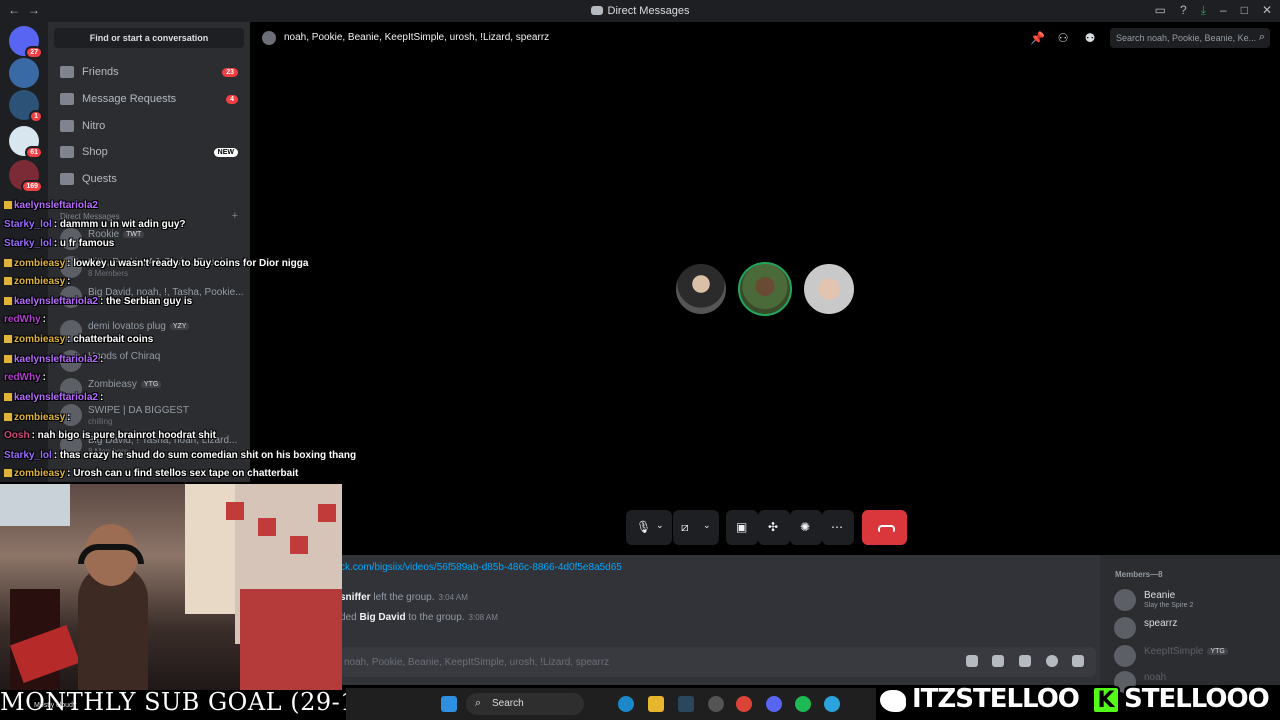 This screenshot has height=720, width=1280. What do you see at coordinates (348, 617) in the screenshot?
I see `message-text-prefix: ded` at bounding box center [348, 617].